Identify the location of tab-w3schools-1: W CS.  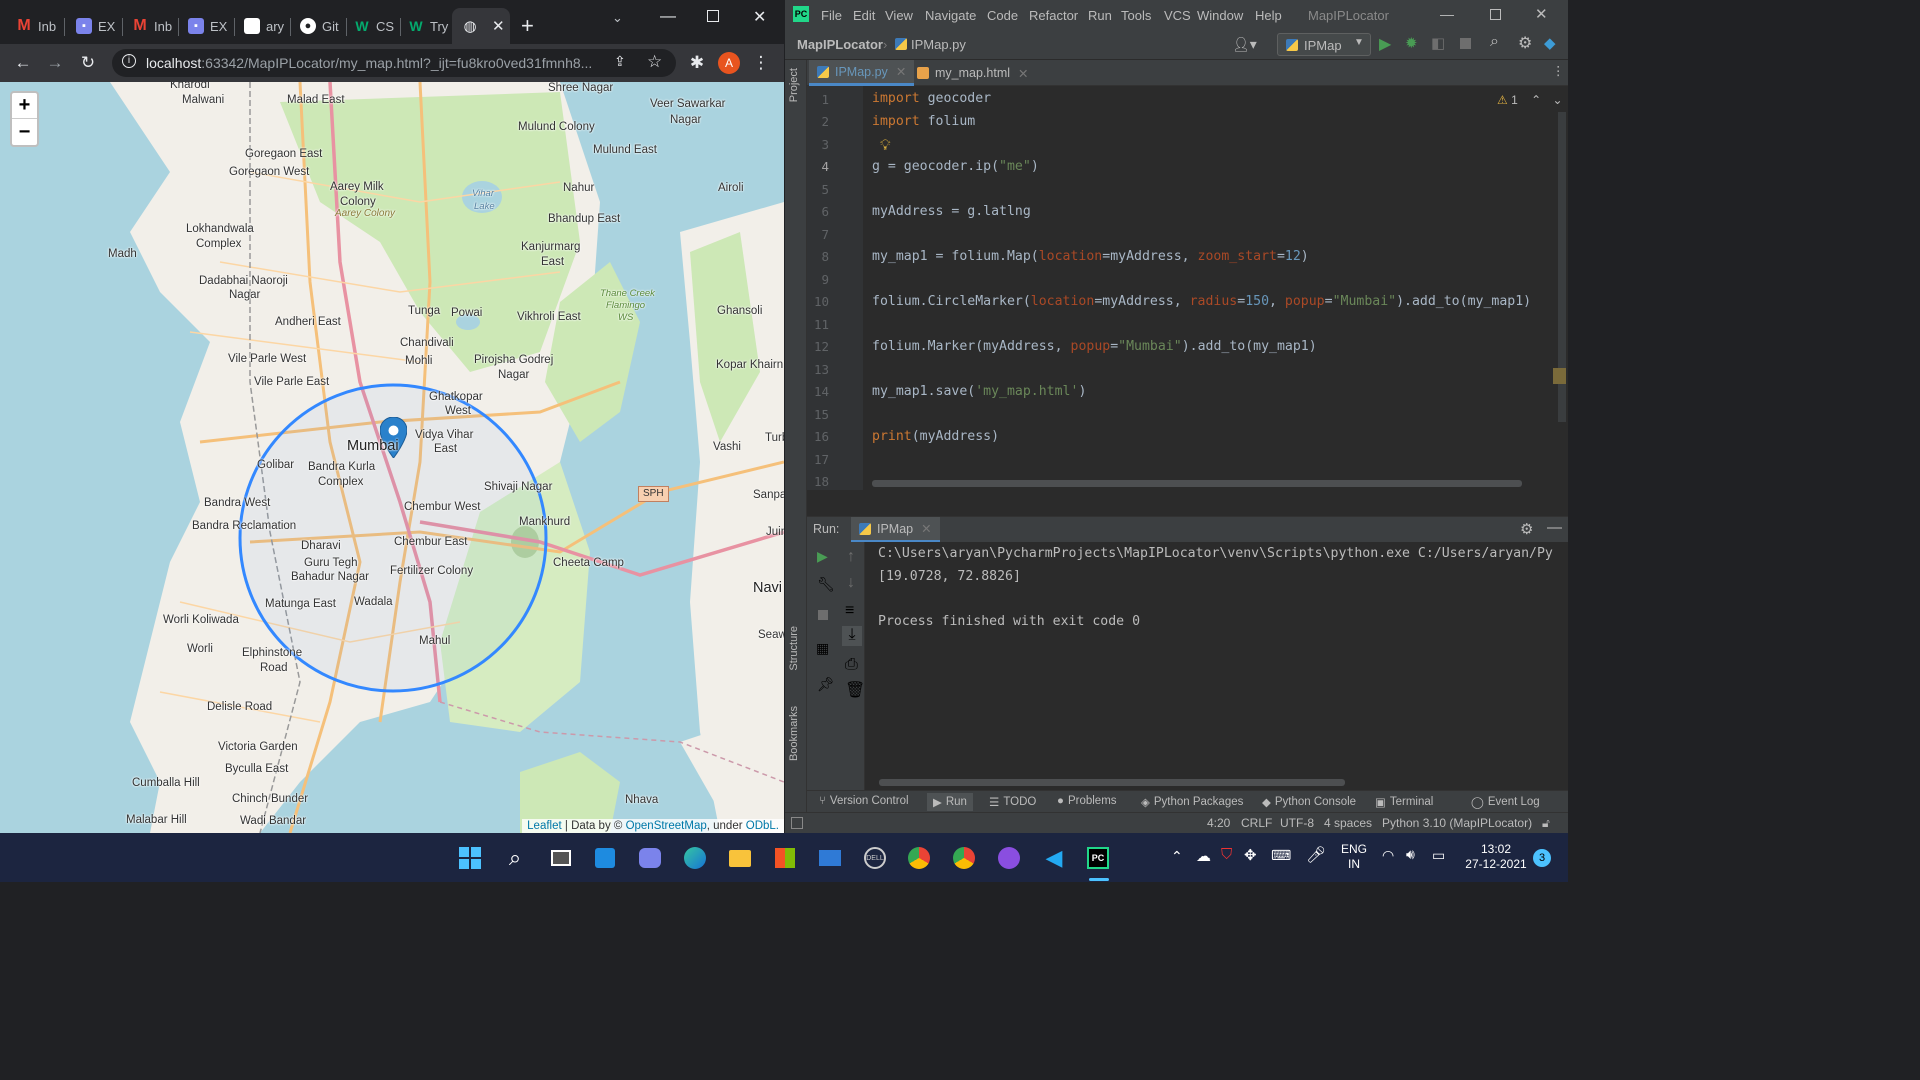
(372, 26).